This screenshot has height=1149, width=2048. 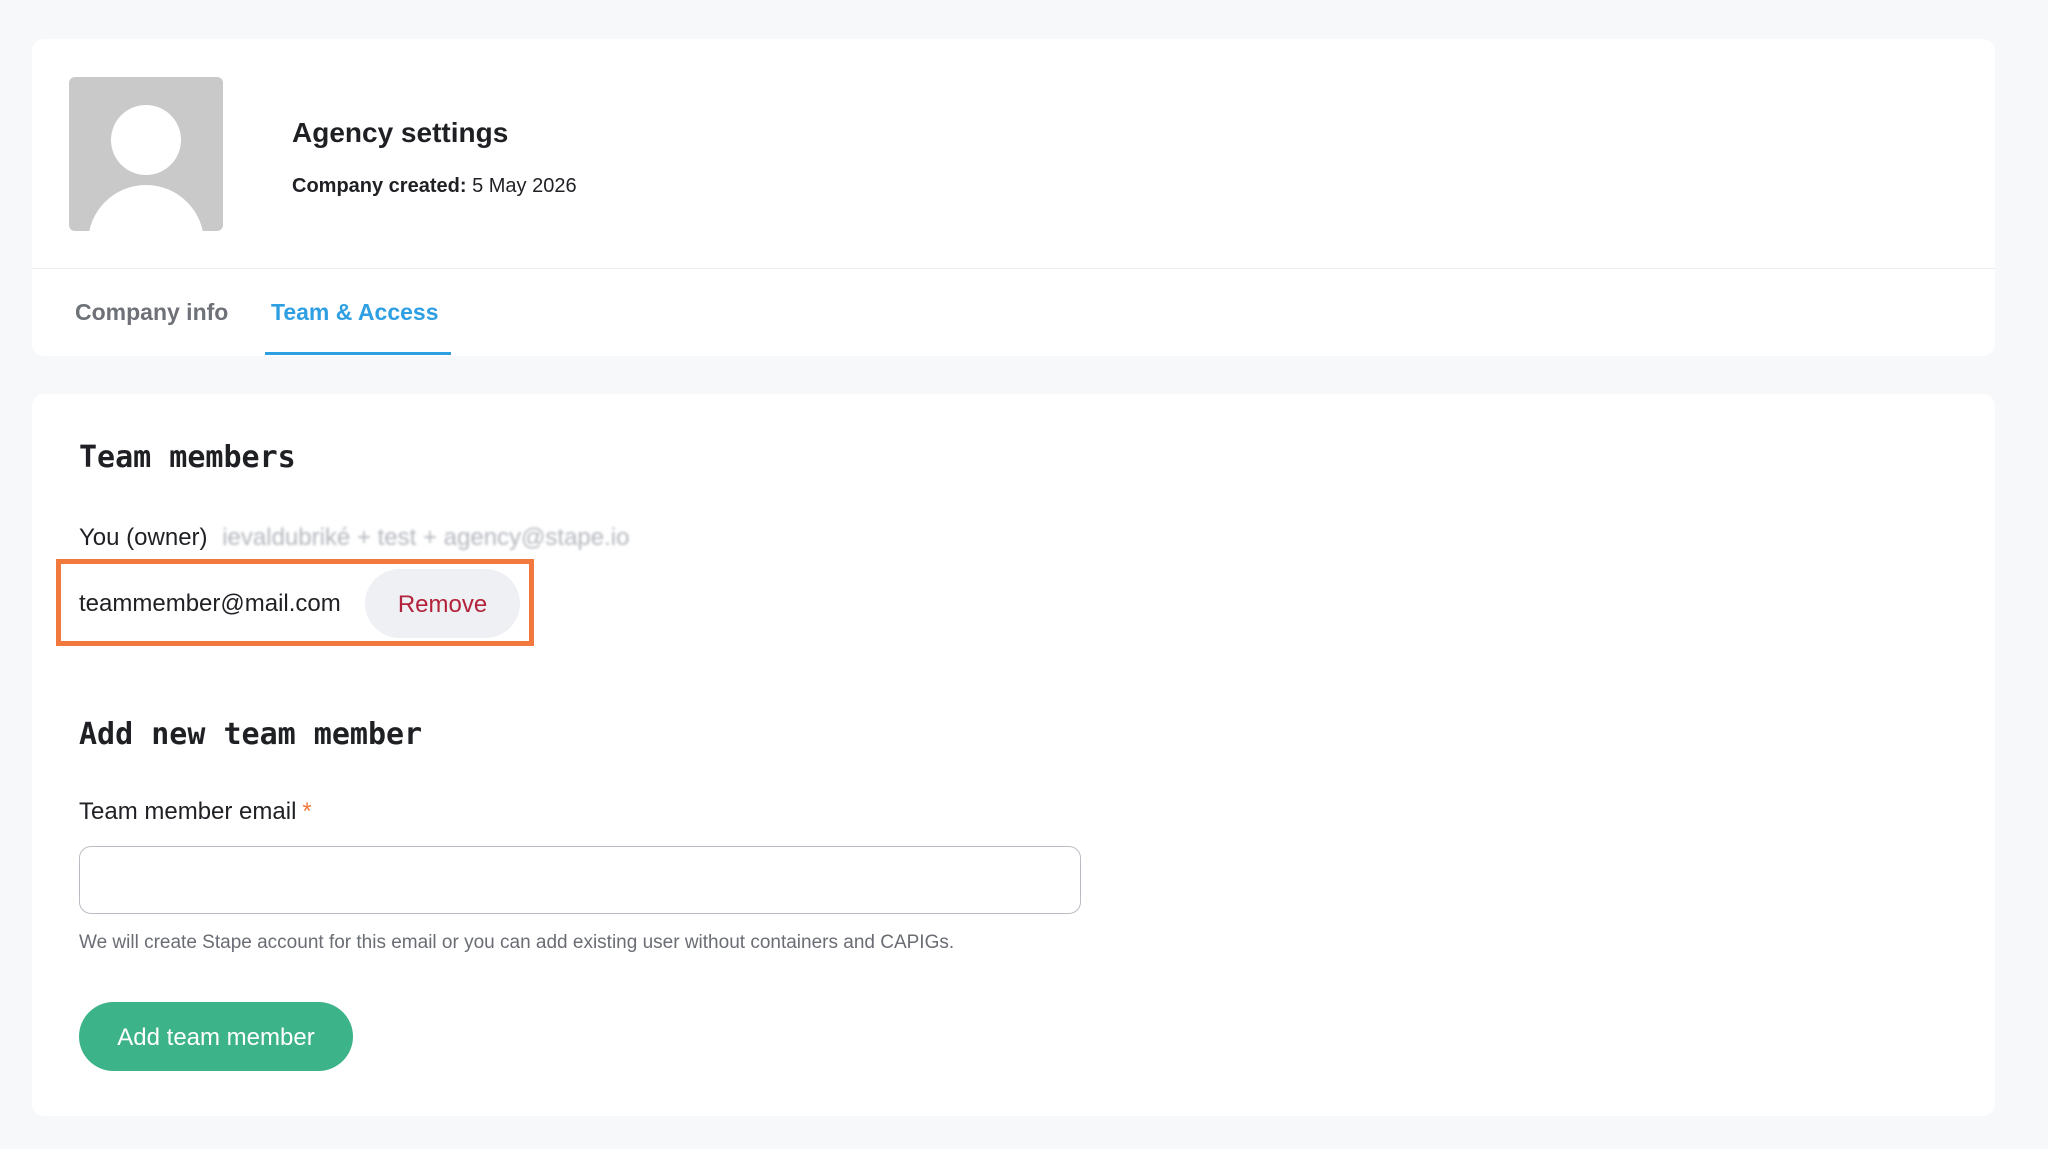 What do you see at coordinates (442, 603) in the screenshot?
I see `remove-member-button: Remove` at bounding box center [442, 603].